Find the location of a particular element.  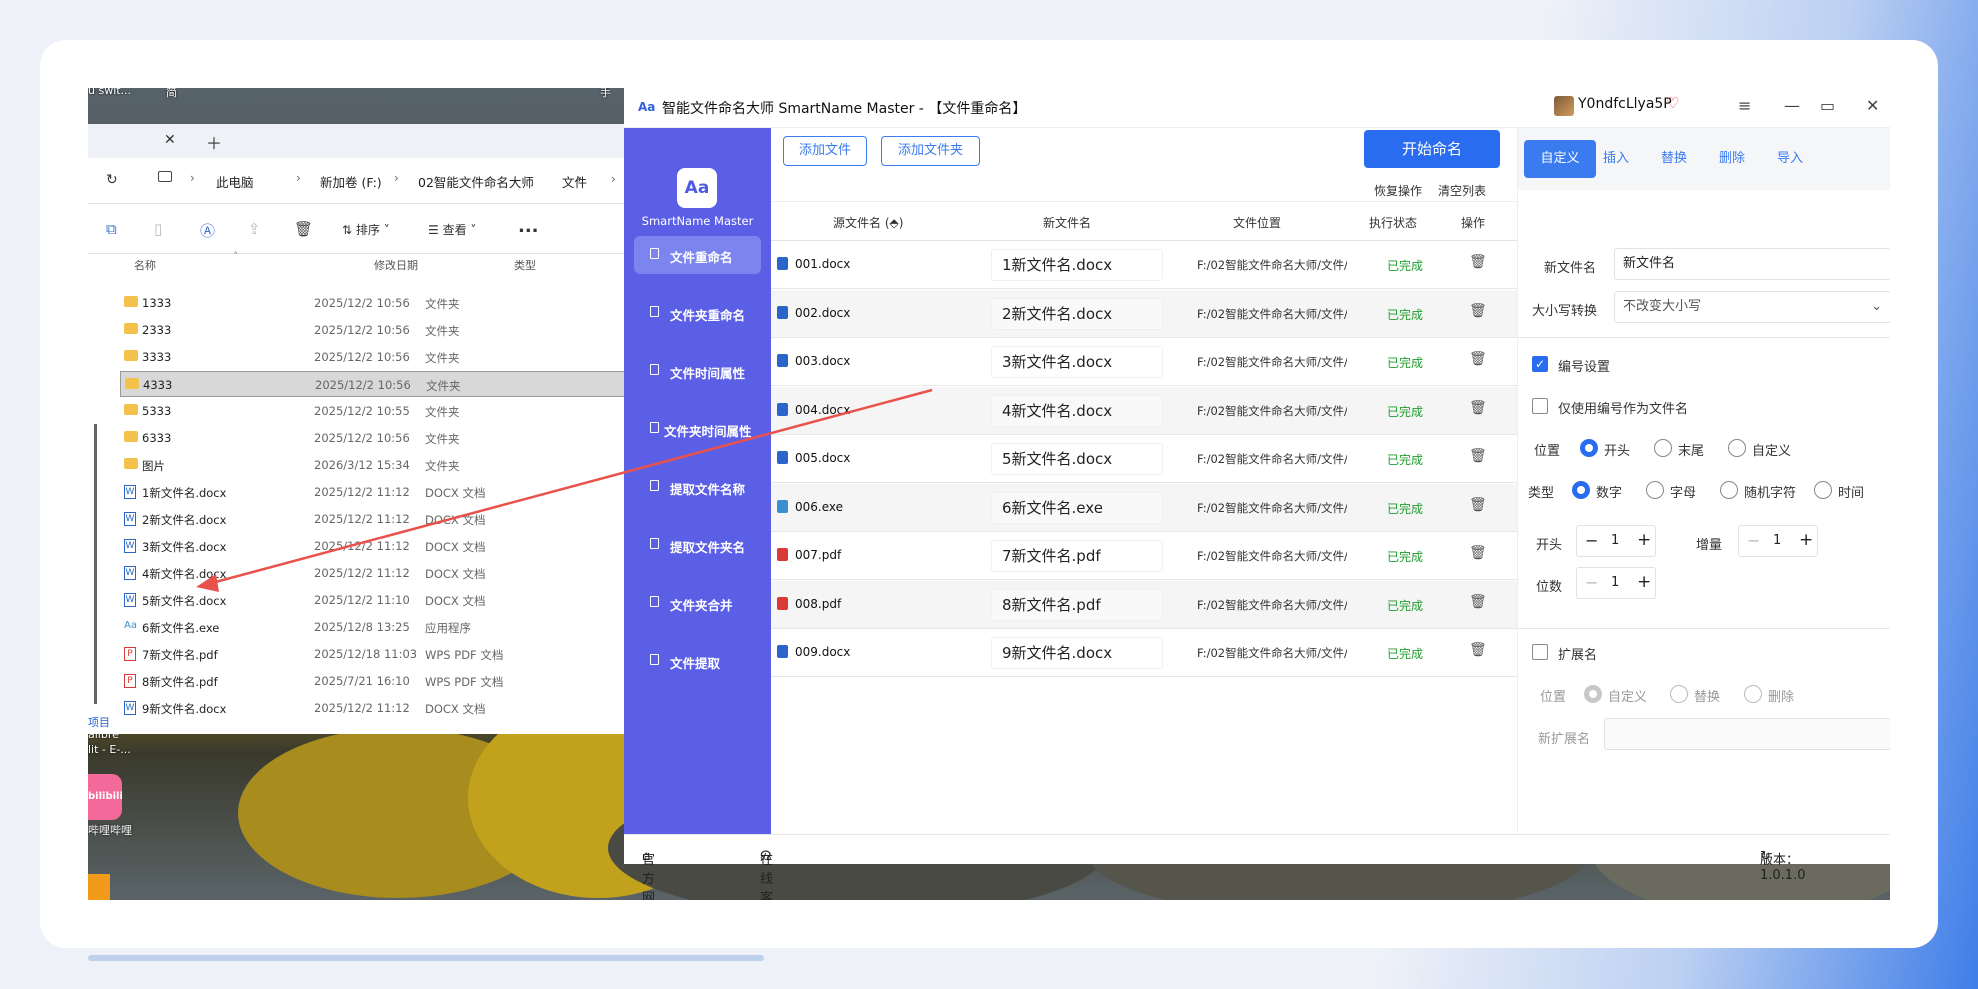

only-number-checkbox is located at coordinates (1540, 406).